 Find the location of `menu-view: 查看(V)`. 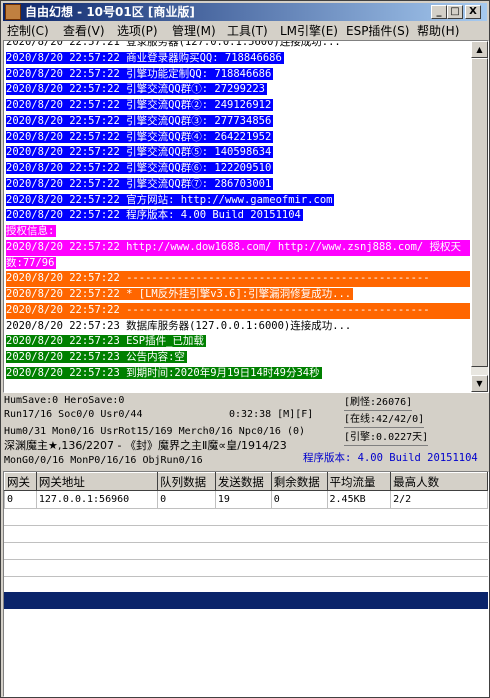

menu-view: 查看(V) is located at coordinates (84, 31).